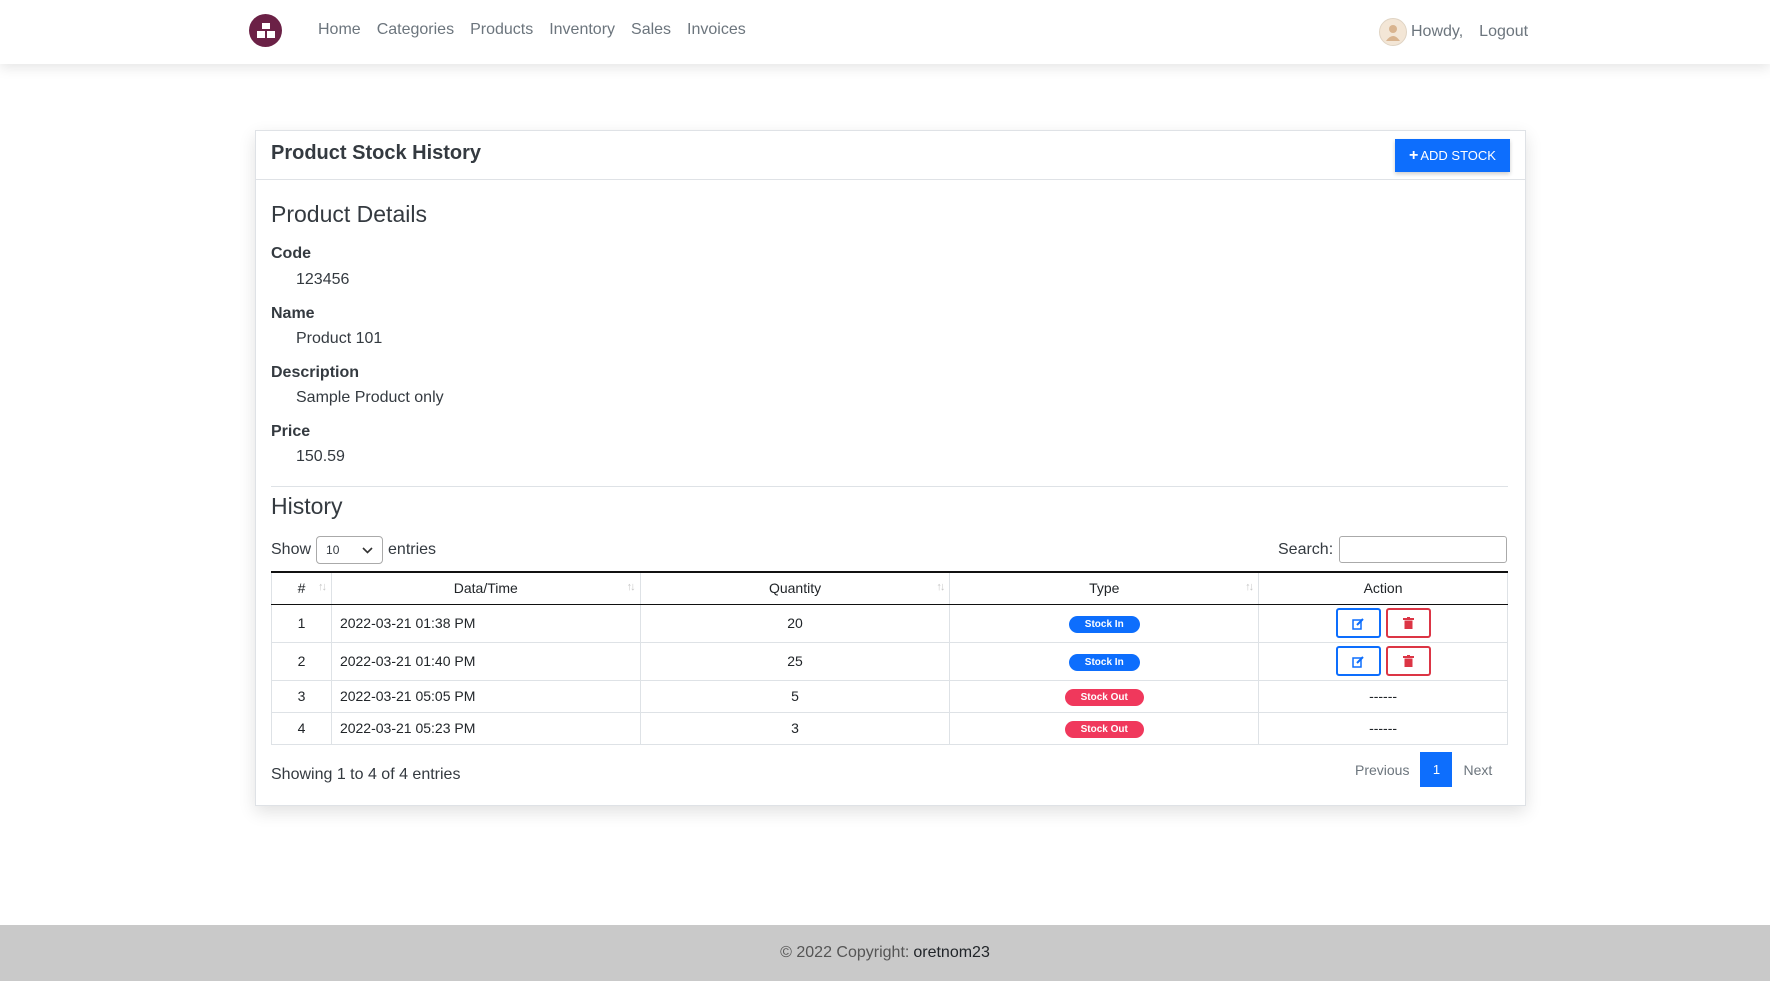 This screenshot has width=1770, height=981. Describe the element at coordinates (1503, 32) in the screenshot. I see `logout-link: Logout` at that location.